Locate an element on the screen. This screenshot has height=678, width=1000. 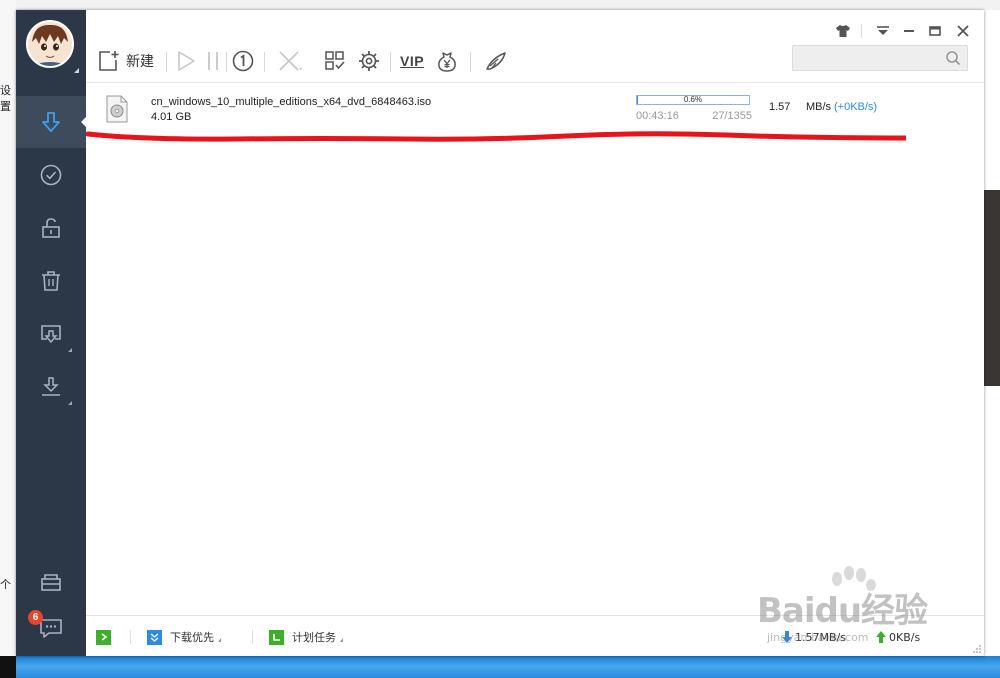
download-priority-label: 下载优先 is located at coordinates (192, 637).